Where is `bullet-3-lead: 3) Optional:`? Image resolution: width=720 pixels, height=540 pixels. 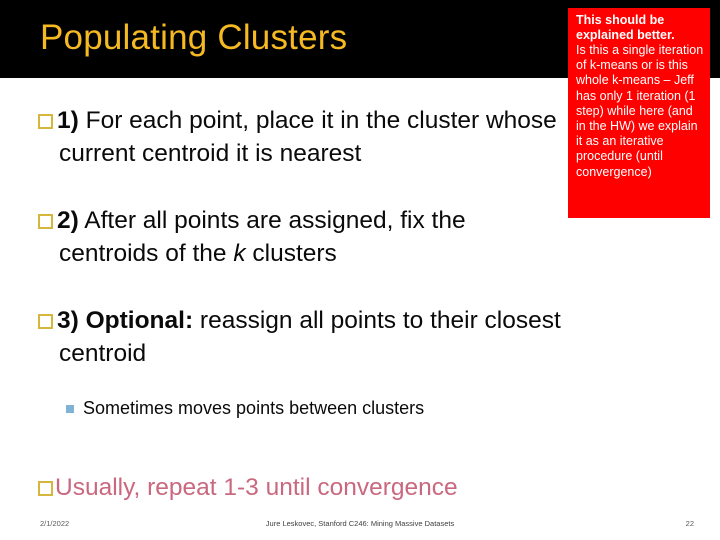 bullet-3-lead: 3) Optional: is located at coordinates (125, 320).